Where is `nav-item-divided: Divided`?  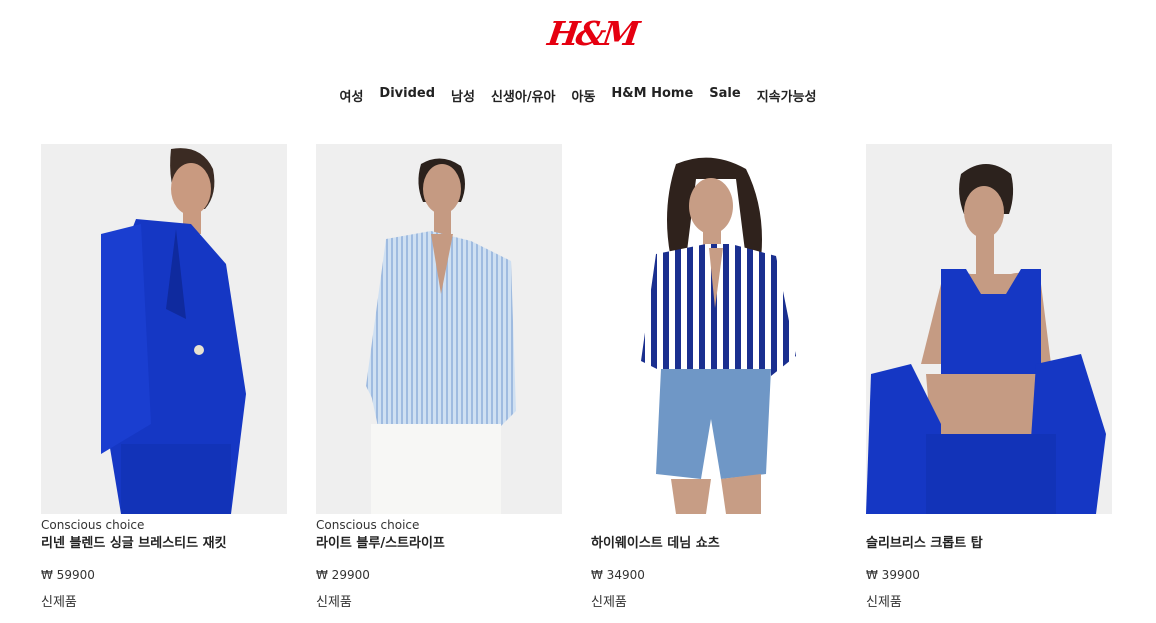
nav-item-divided: Divided is located at coordinates (407, 95).